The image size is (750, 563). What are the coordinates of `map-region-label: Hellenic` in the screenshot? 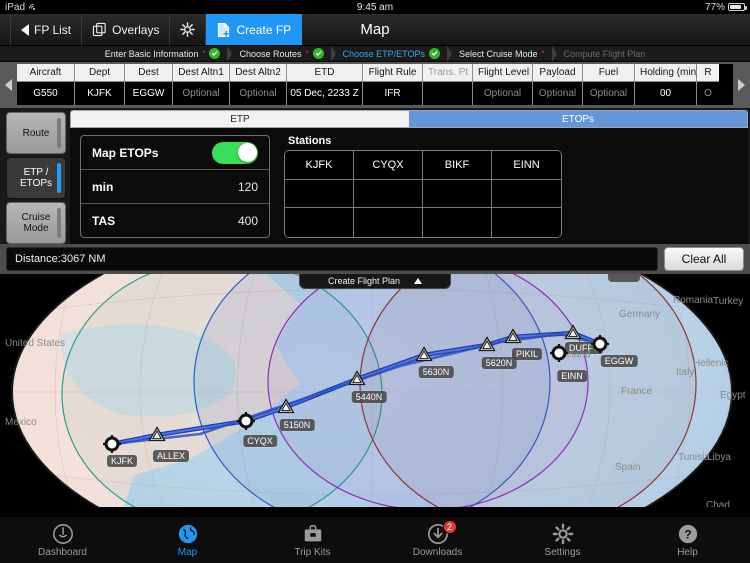 It's located at (711, 363).